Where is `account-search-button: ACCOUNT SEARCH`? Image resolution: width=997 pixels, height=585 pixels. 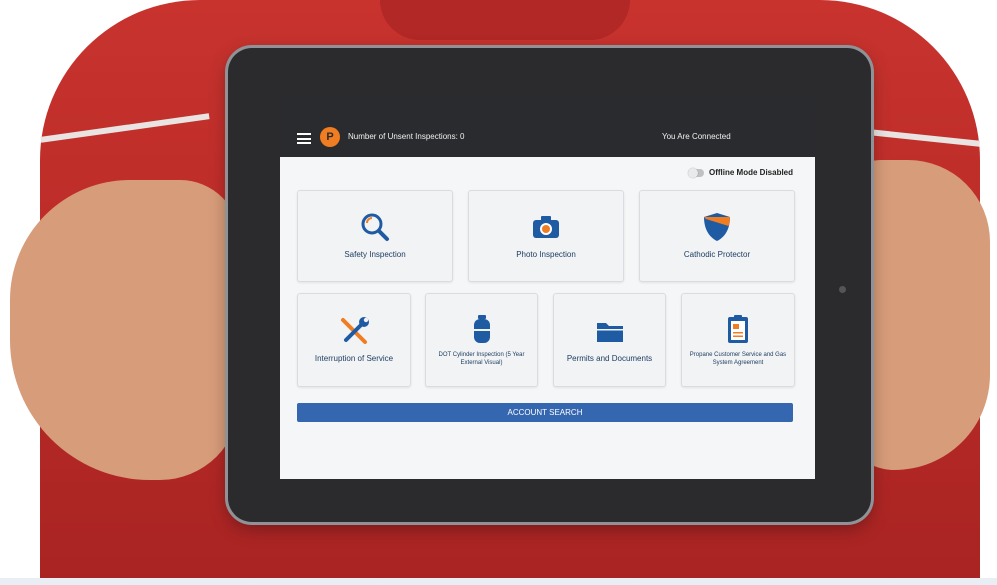
account-search-button: ACCOUNT SEARCH is located at coordinates (545, 412).